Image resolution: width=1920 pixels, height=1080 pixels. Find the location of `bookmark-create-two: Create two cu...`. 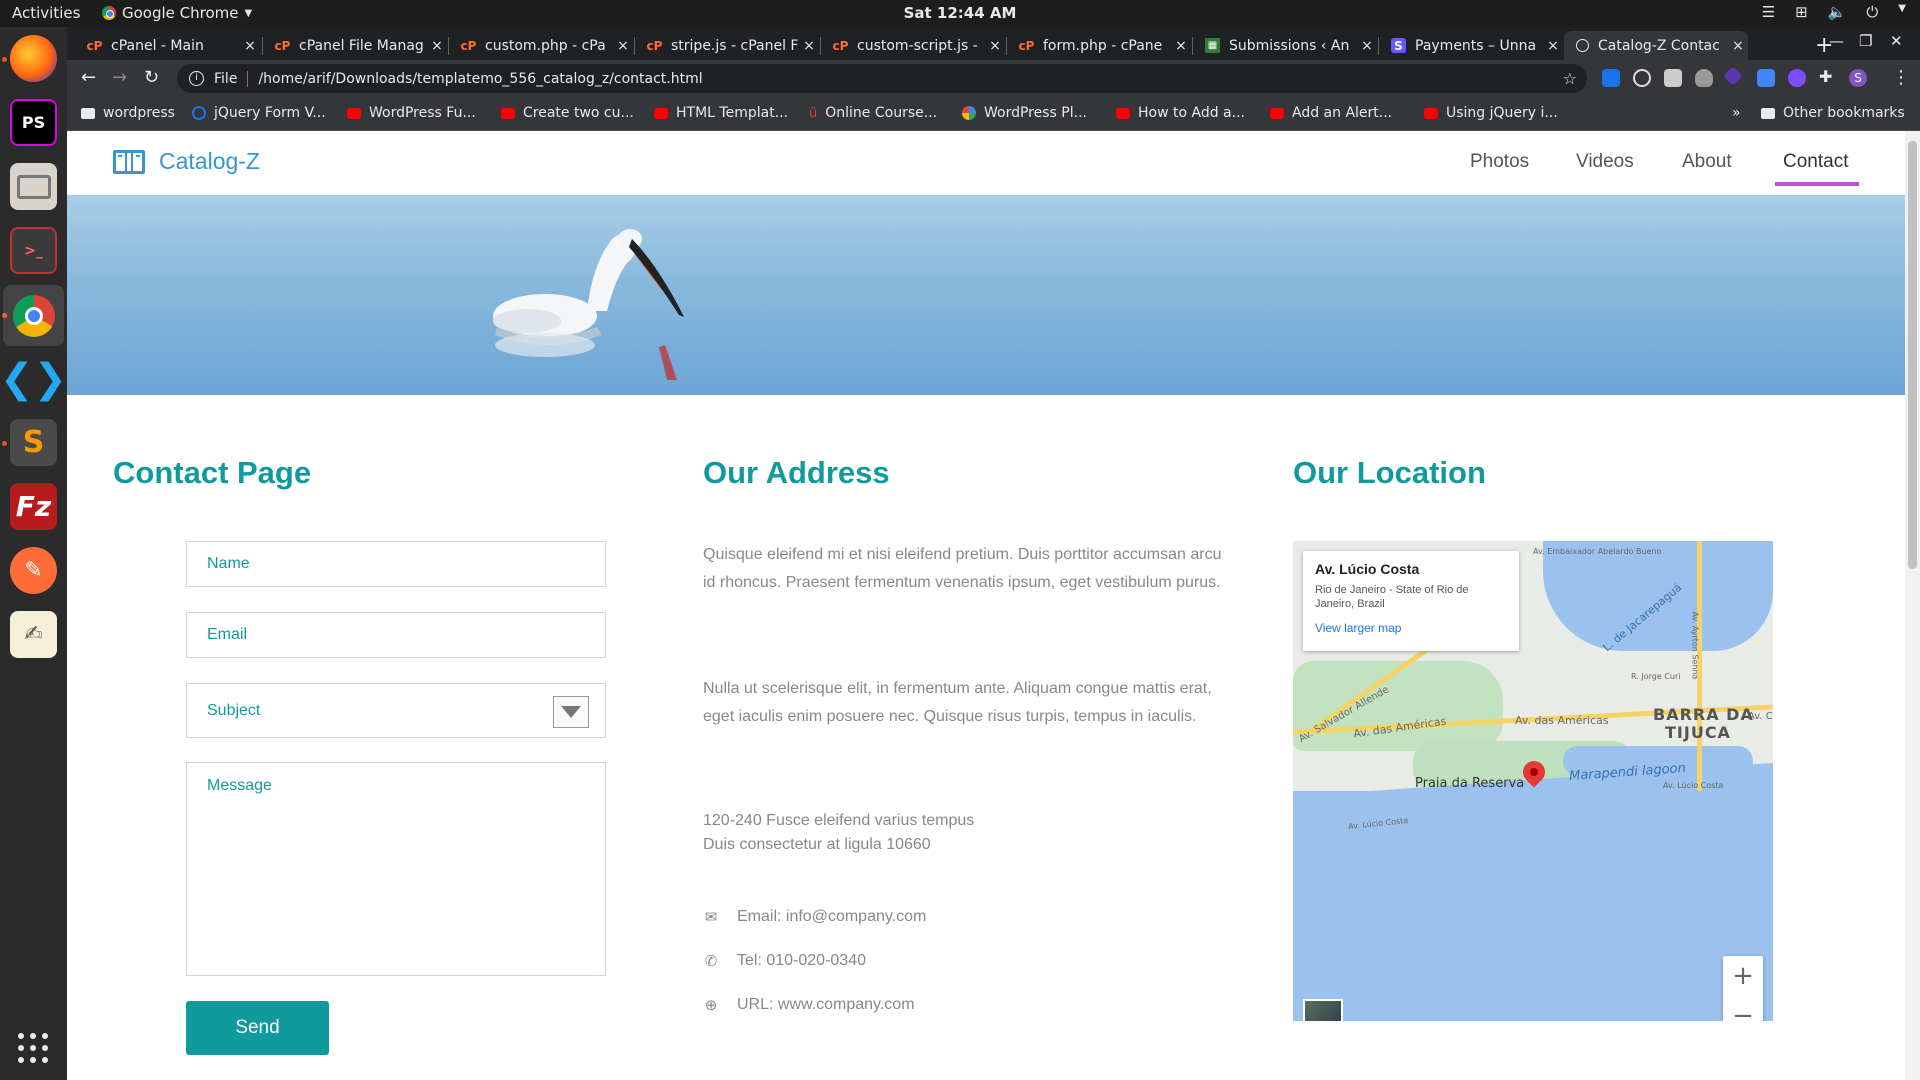

bookmark-create-two: Create two cu... is located at coordinates (567, 113).